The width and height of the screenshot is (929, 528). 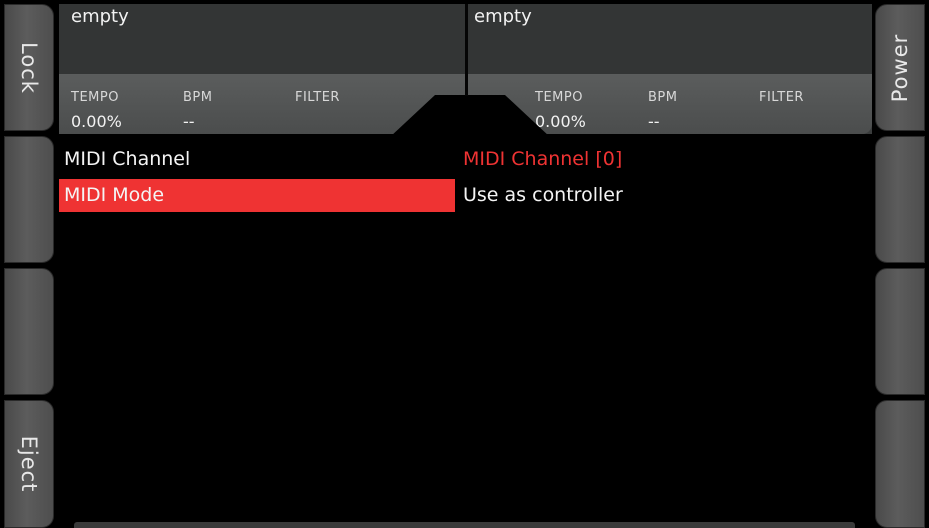 What do you see at coordinates (654, 121) in the screenshot?
I see `right-bpm-value: --` at bounding box center [654, 121].